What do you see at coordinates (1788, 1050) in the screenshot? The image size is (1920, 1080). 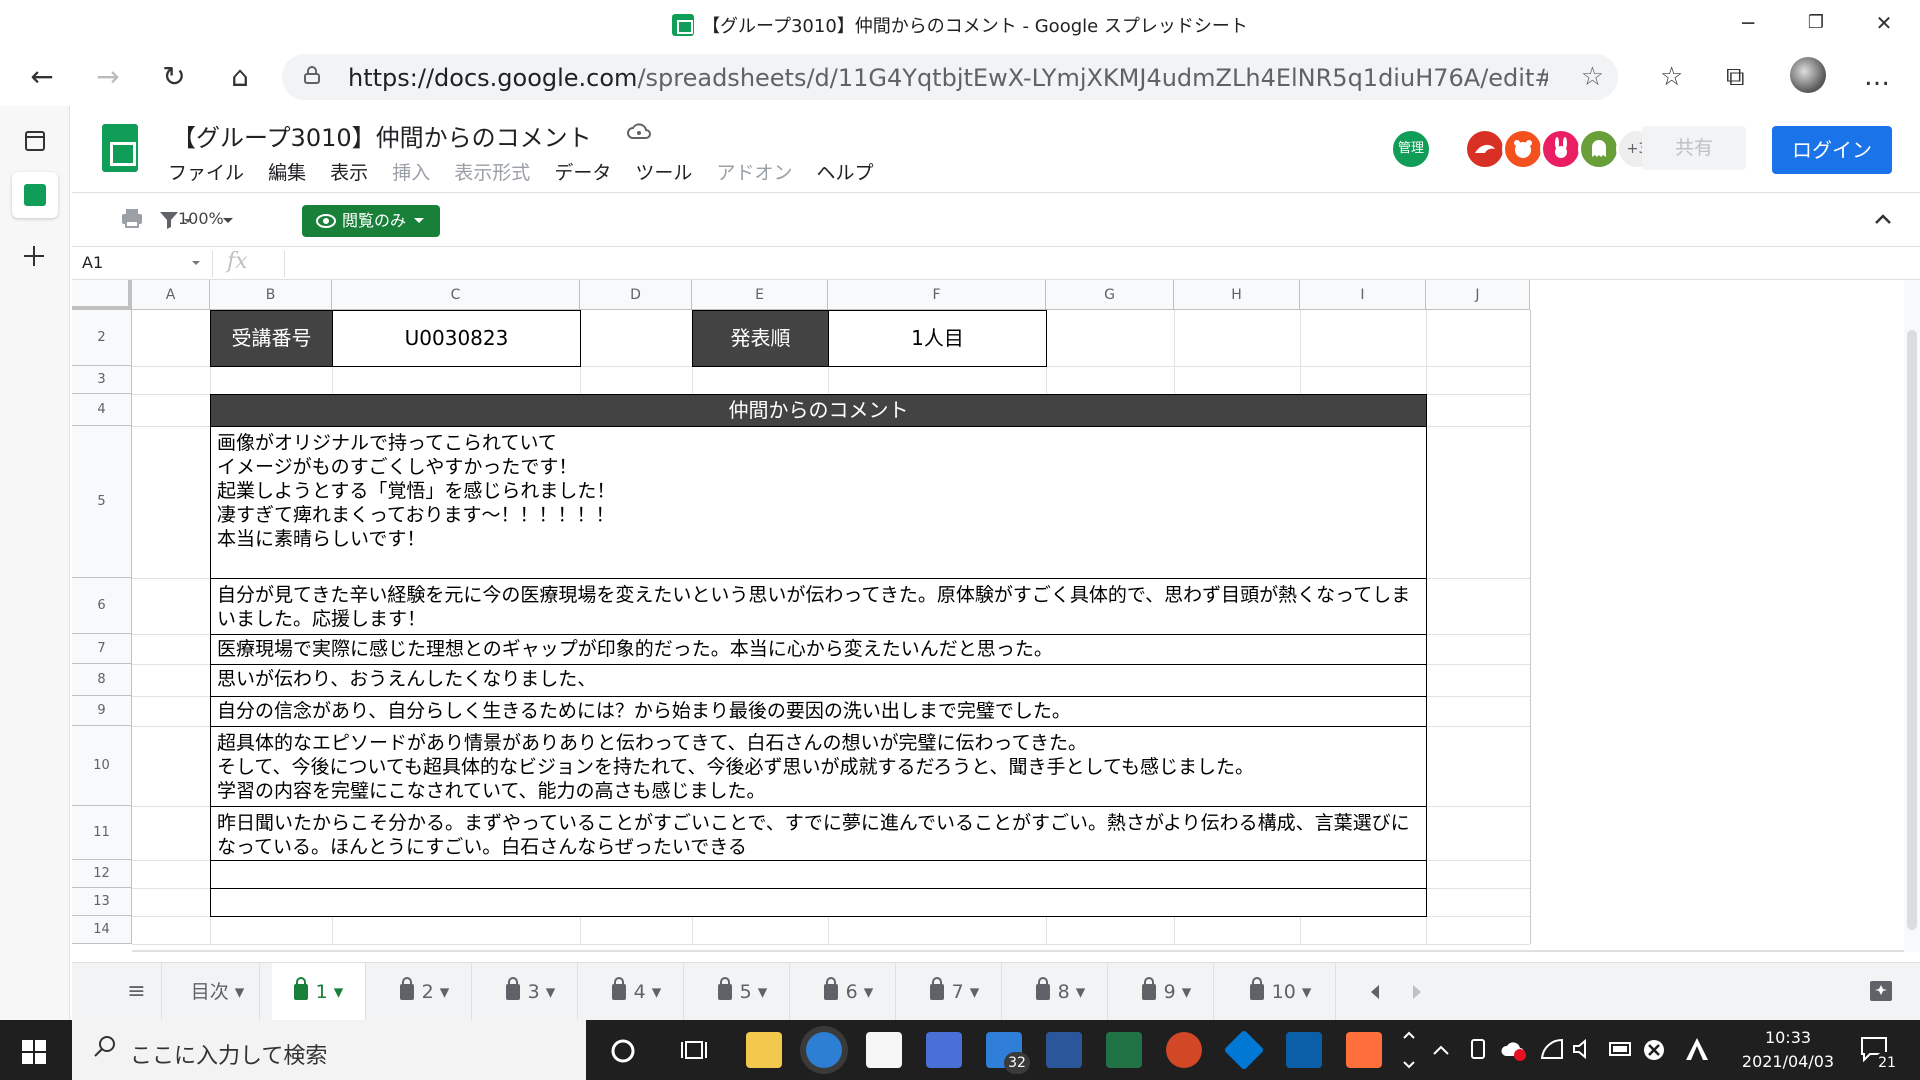 I see `taskbar-clock: 10:33 2021/04/03` at bounding box center [1788, 1050].